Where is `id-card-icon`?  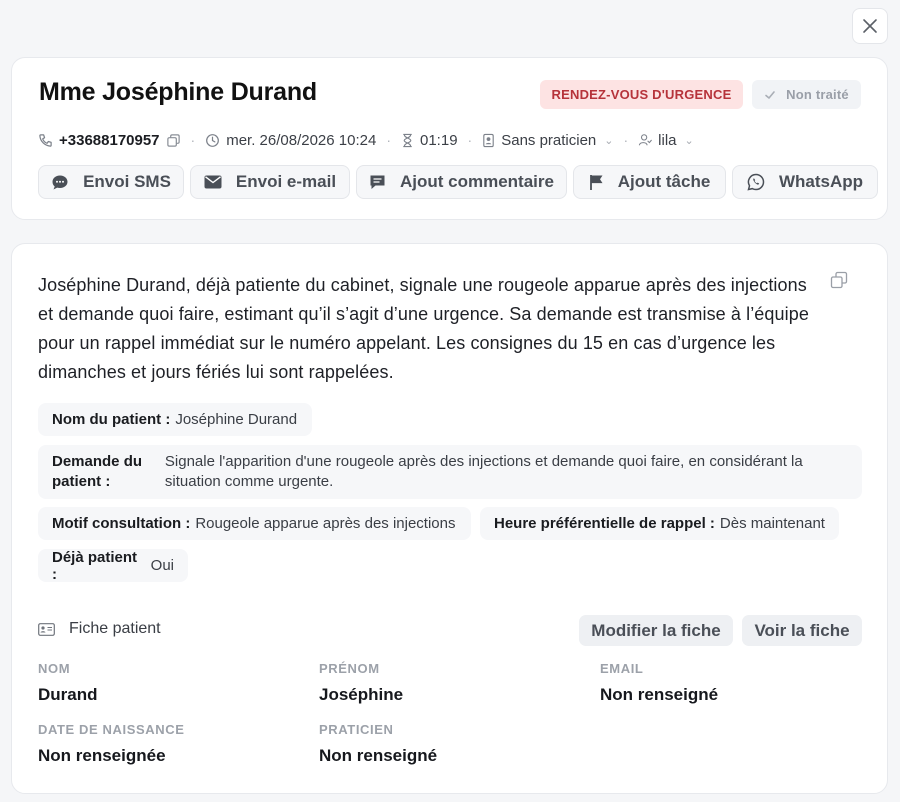 id-card-icon is located at coordinates (46, 629).